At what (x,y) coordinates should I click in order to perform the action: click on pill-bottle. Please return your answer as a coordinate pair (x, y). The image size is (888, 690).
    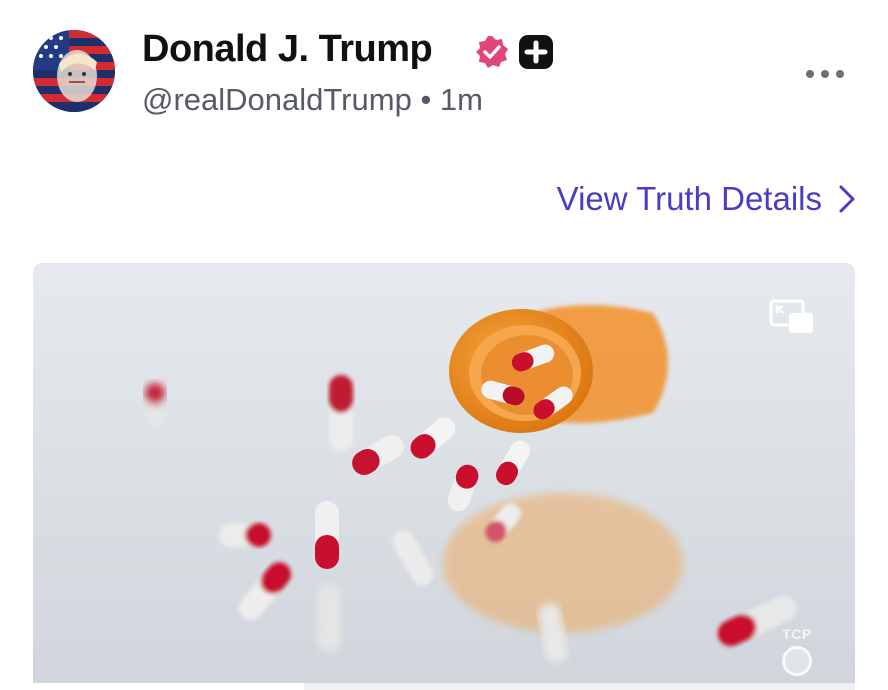
    Looking at the image, I should click on (558, 369).